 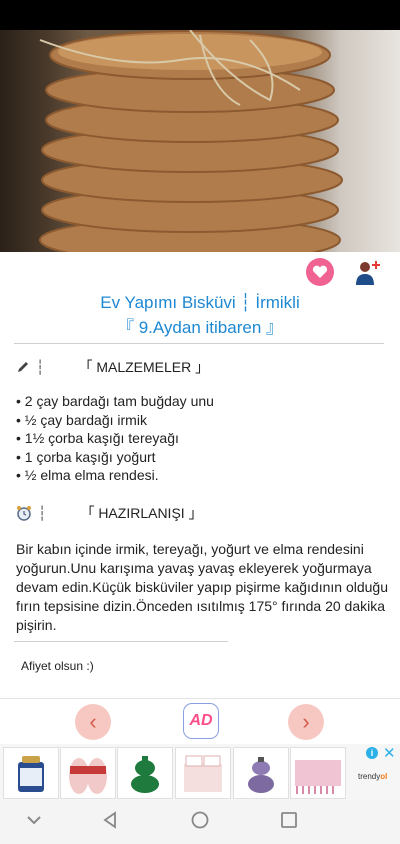 I want to click on curtain-image, so click(x=318, y=777).